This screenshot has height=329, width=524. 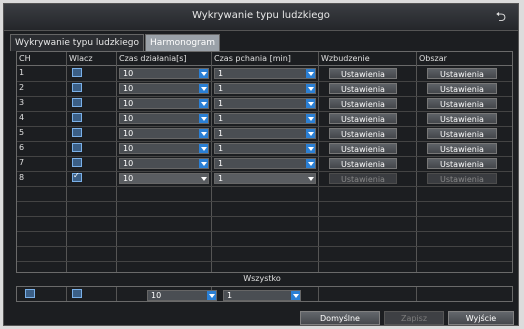 I want to click on channel-number: 5, so click(x=22, y=132).